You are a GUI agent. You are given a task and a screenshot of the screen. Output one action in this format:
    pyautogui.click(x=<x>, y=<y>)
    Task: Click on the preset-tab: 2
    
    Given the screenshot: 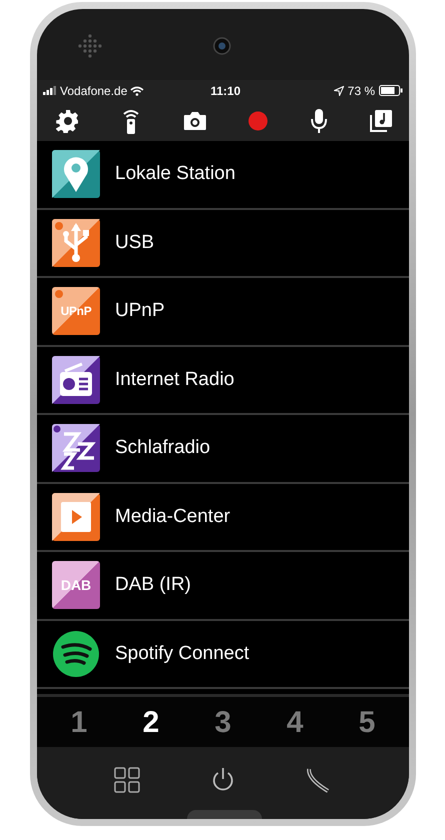 What is the action you would take?
    pyautogui.click(x=151, y=722)
    